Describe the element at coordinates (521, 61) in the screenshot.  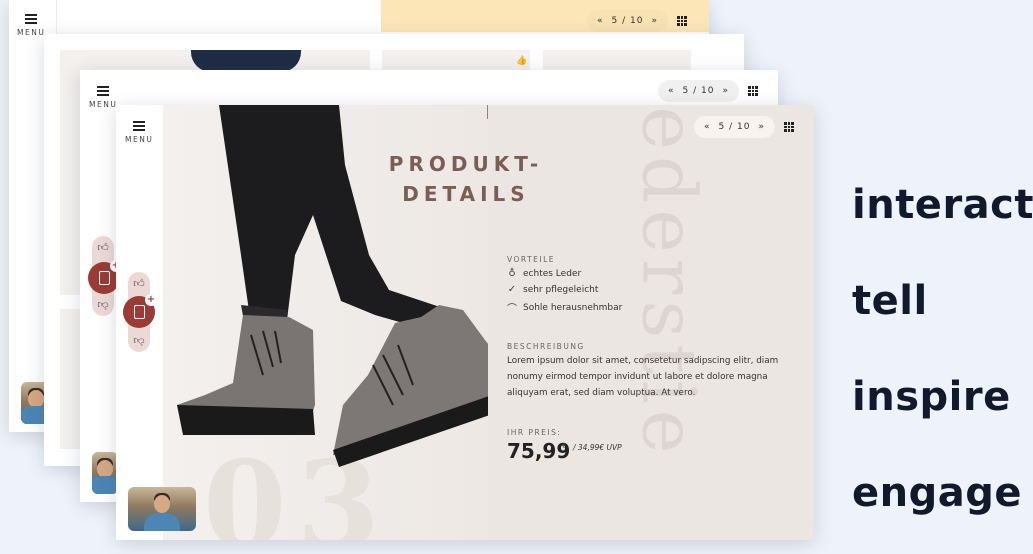
I see `thumbs-up-icon: 👍` at that location.